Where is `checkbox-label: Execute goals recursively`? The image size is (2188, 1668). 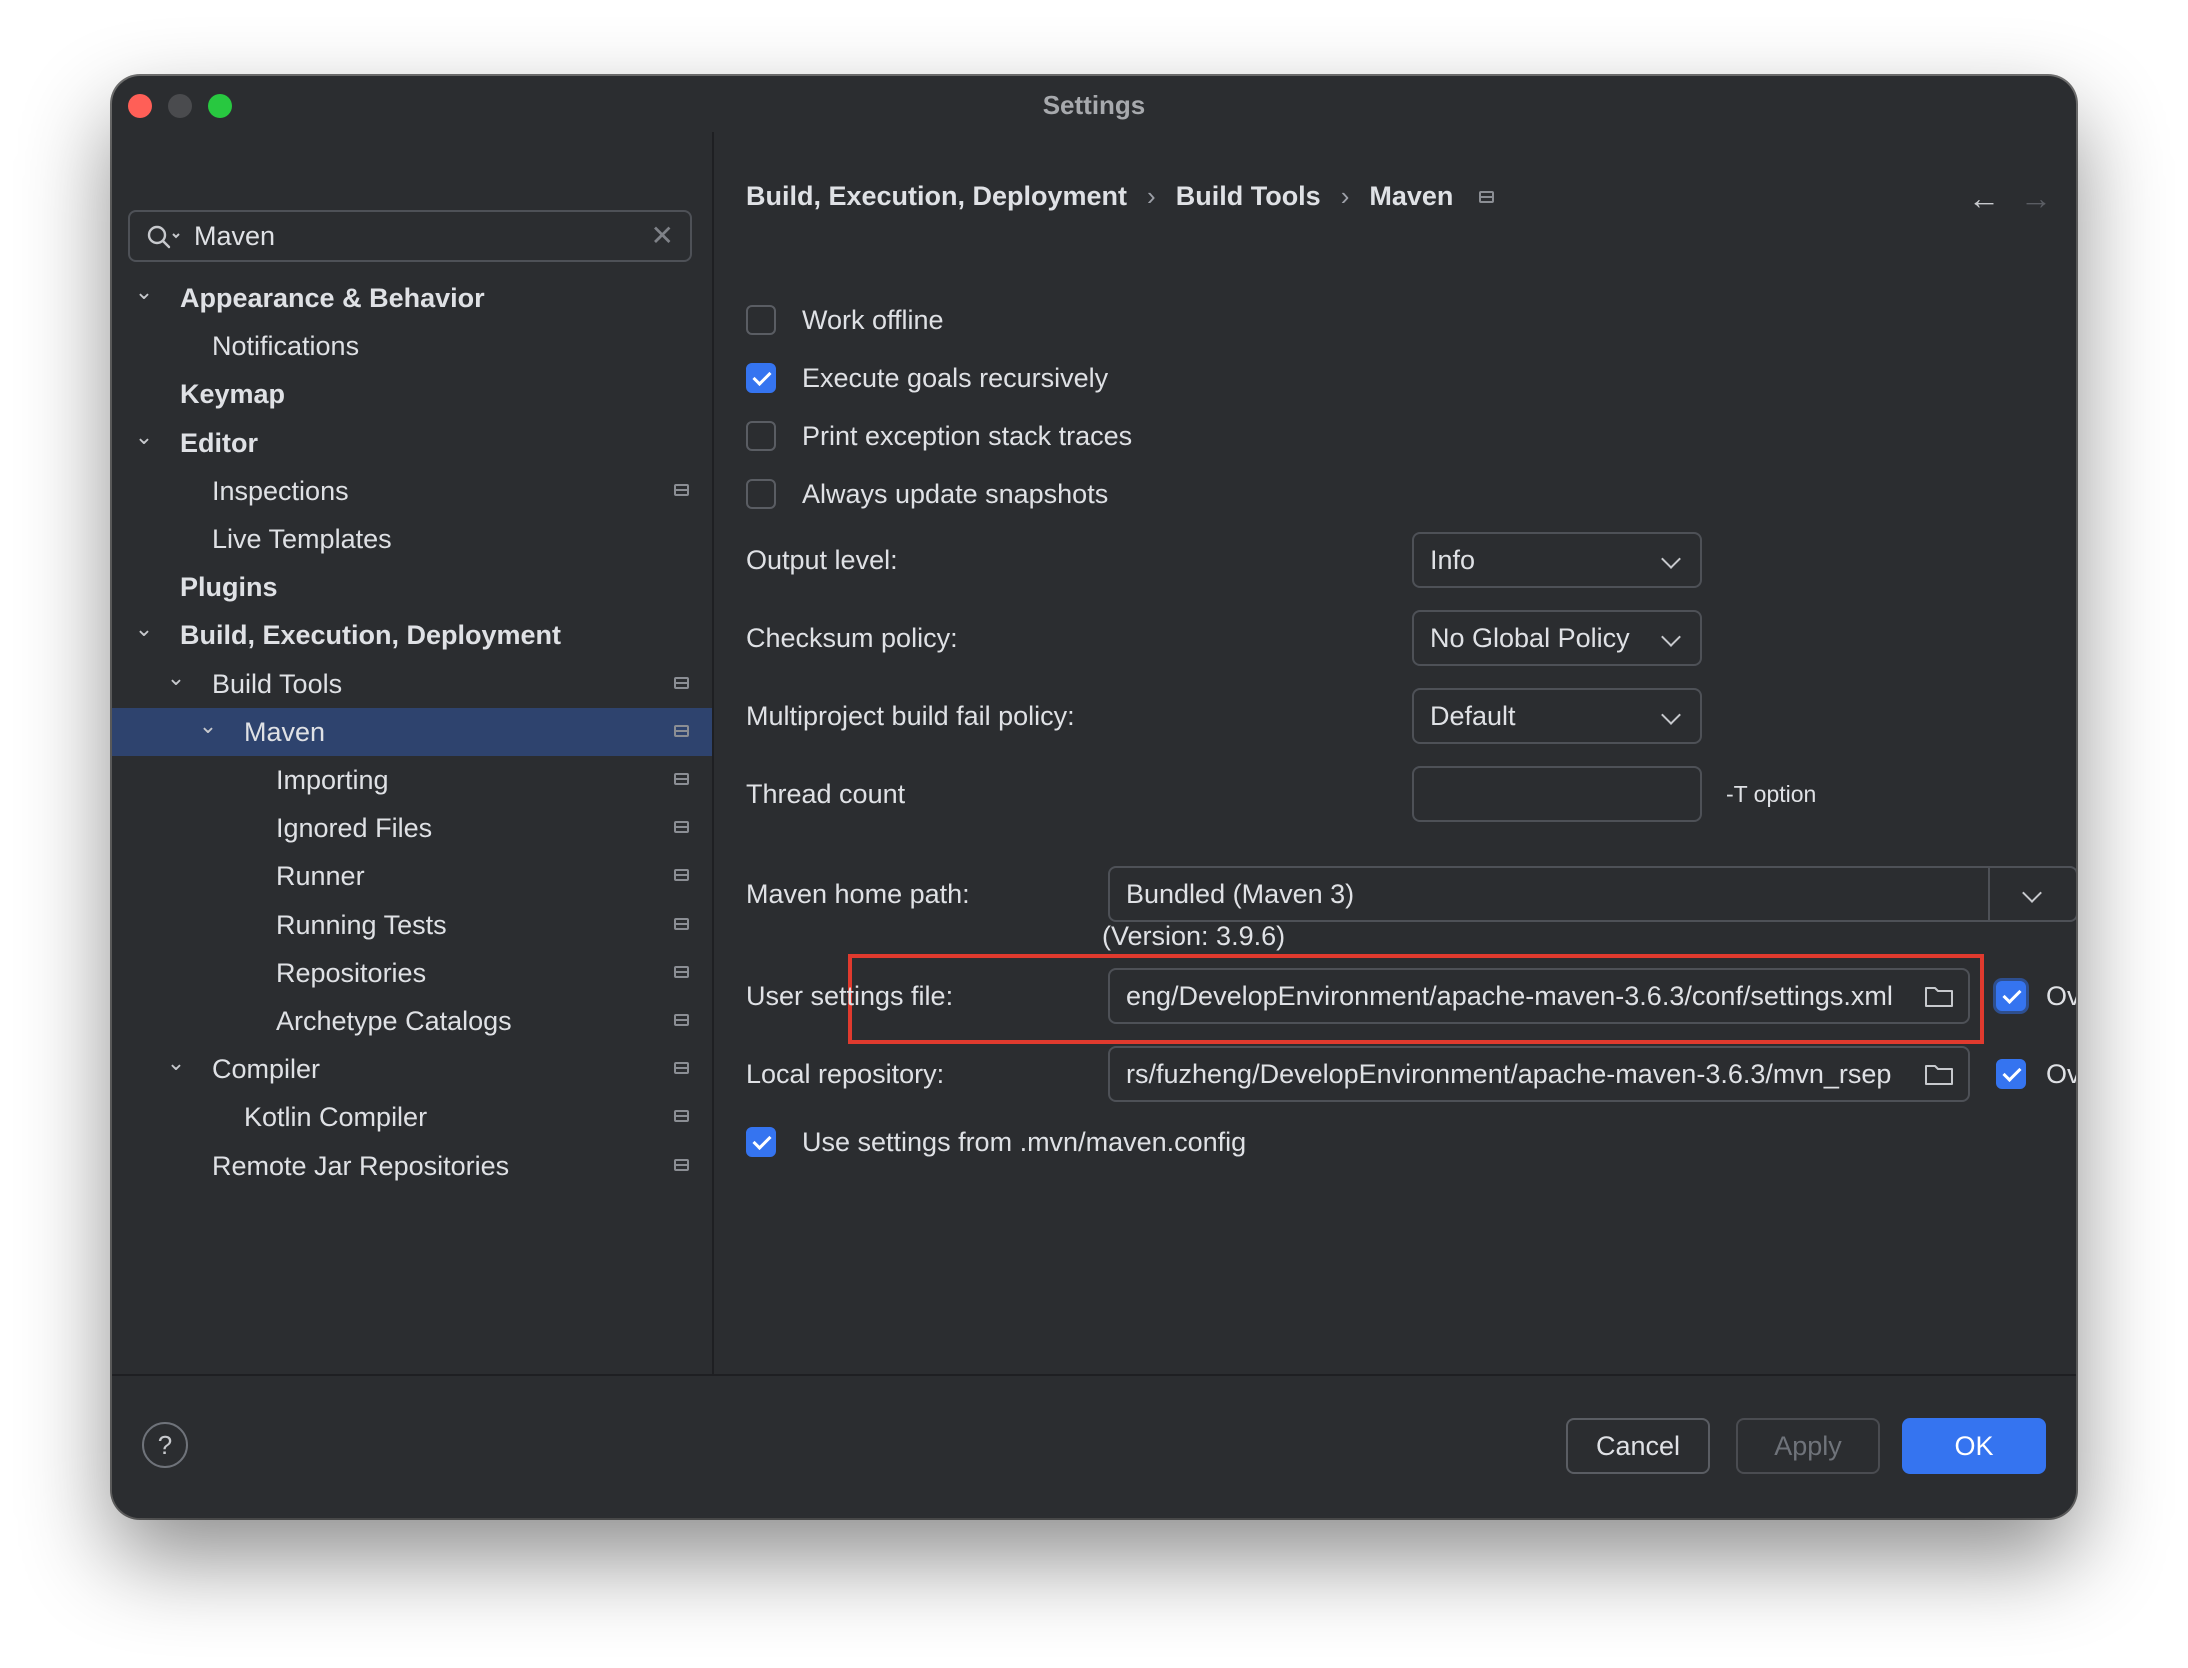 checkbox-label: Execute goals recursively is located at coordinates (955, 378).